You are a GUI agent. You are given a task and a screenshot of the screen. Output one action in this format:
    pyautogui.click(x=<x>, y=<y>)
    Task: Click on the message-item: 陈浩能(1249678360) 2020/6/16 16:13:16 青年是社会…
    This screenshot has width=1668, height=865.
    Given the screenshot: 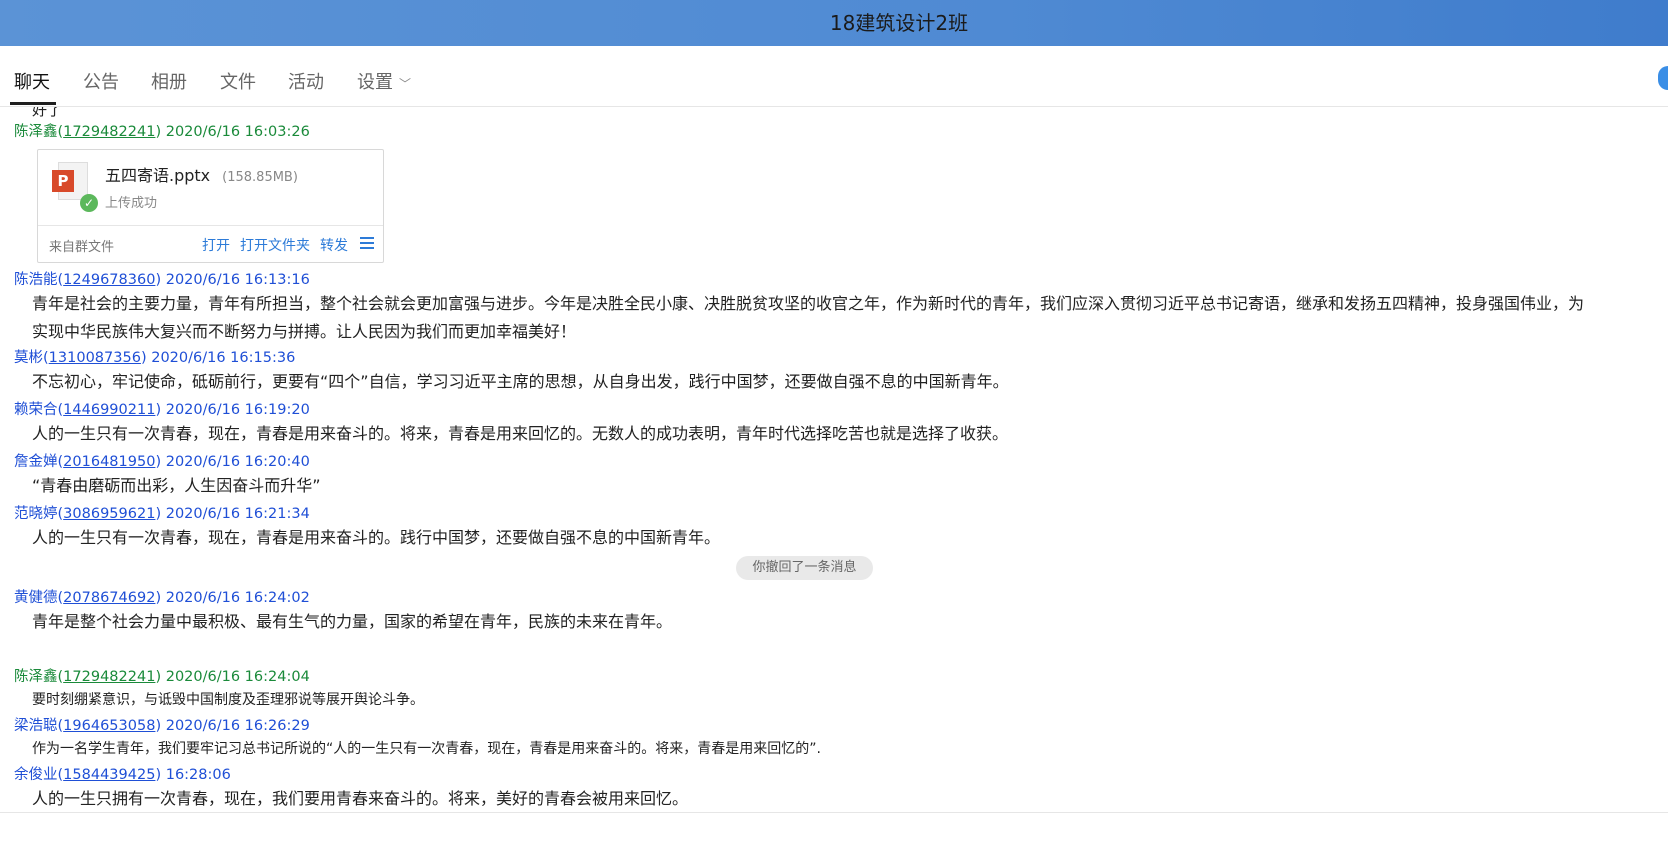 What is the action you would take?
    pyautogui.click(x=799, y=308)
    